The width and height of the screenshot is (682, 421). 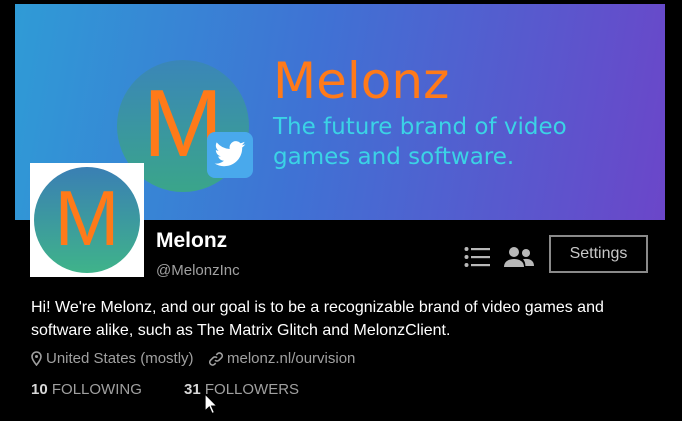 What do you see at coordinates (211, 404) in the screenshot?
I see `mouse-cursor-icon` at bounding box center [211, 404].